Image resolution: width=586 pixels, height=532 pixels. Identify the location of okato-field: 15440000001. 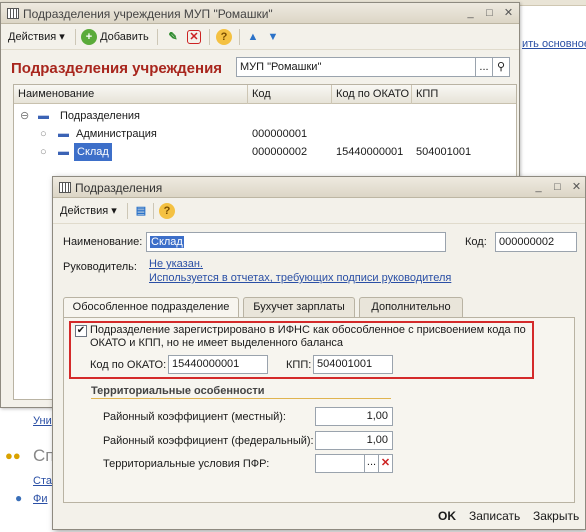
(218, 364).